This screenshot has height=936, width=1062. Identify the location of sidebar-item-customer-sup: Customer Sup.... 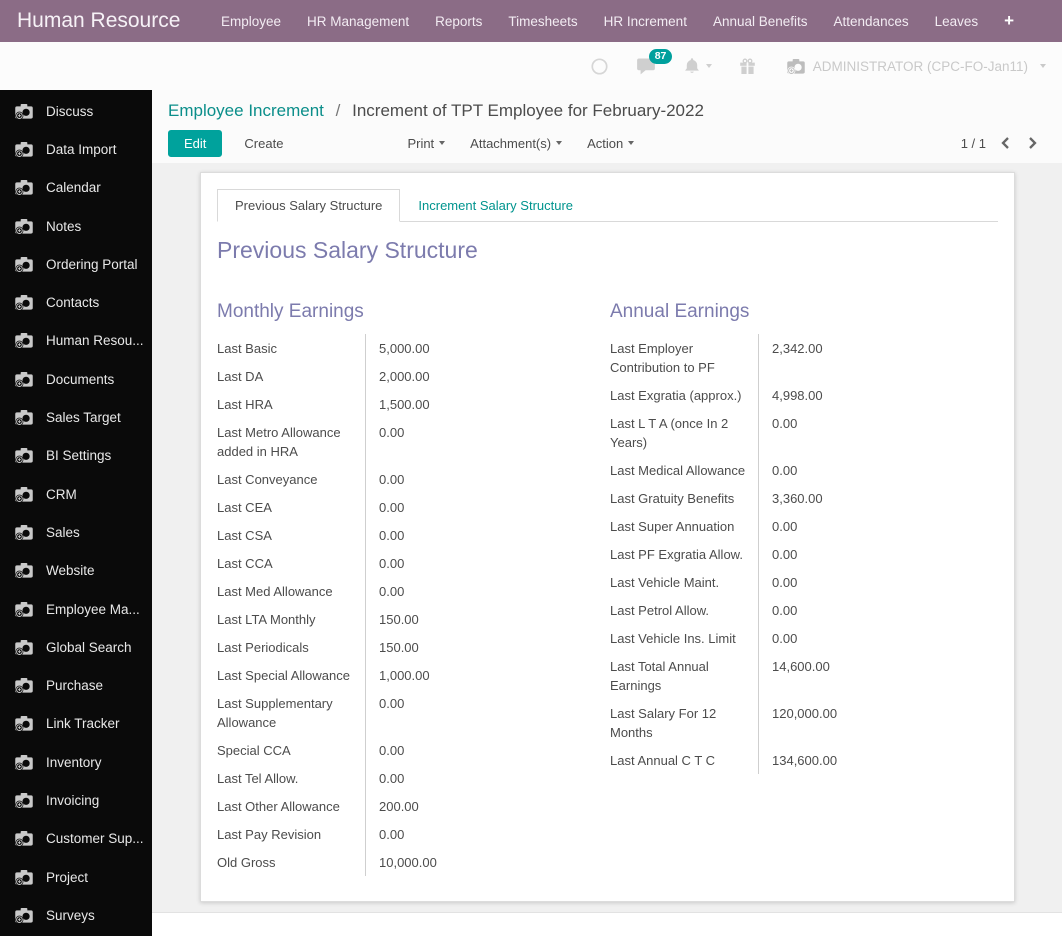
(76, 839).